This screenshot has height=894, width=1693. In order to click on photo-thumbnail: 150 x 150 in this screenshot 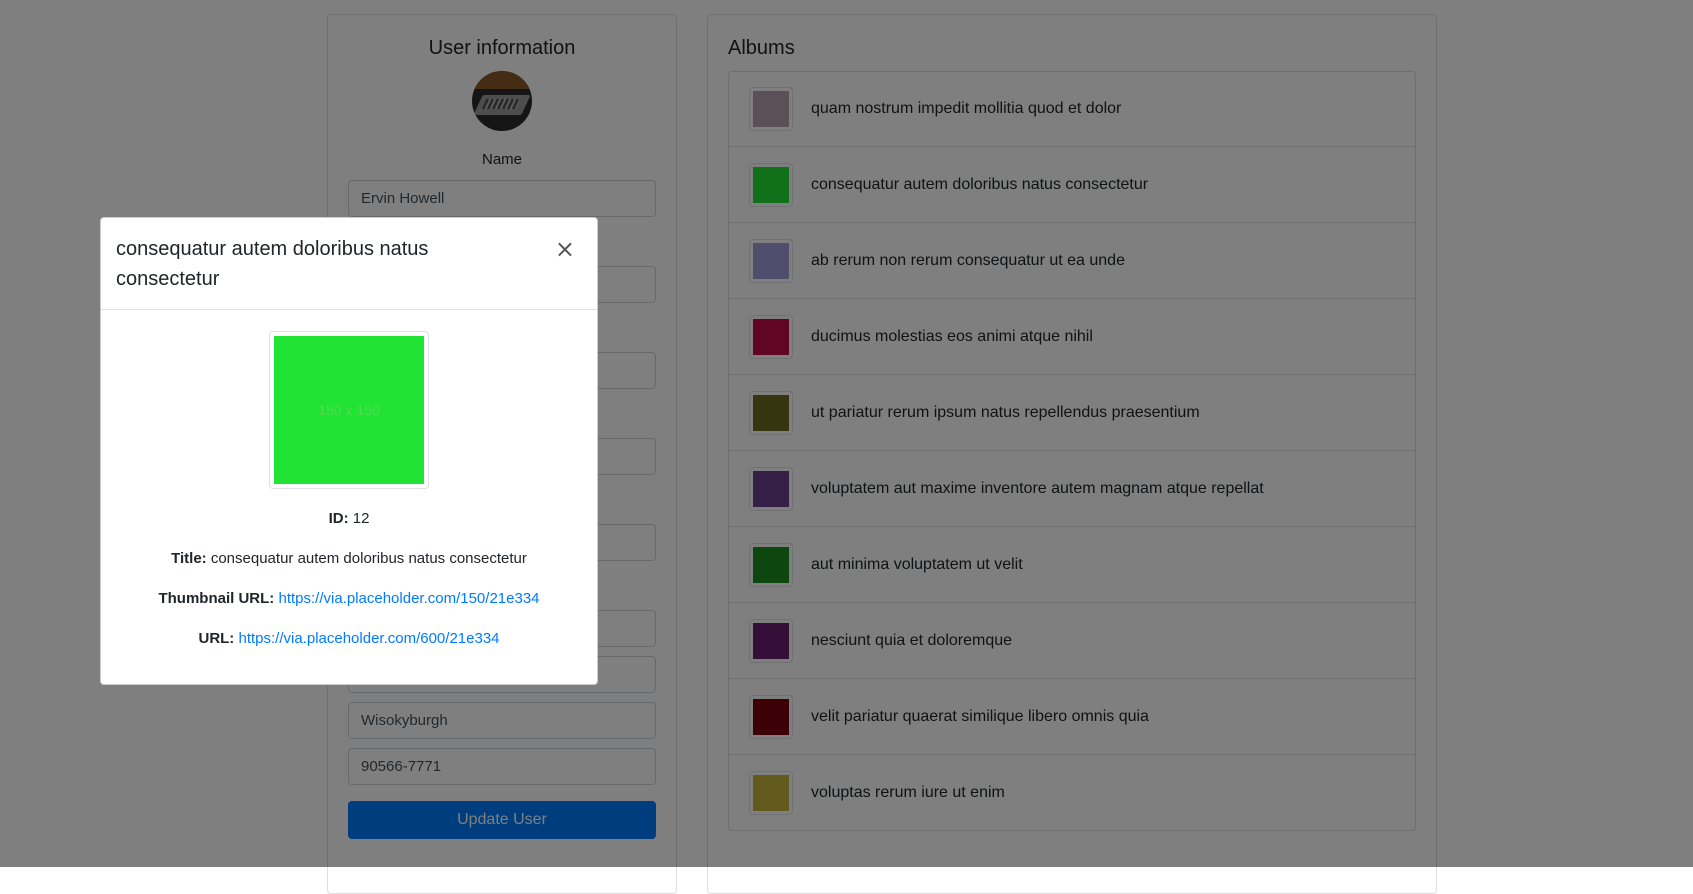, I will do `click(349, 410)`.